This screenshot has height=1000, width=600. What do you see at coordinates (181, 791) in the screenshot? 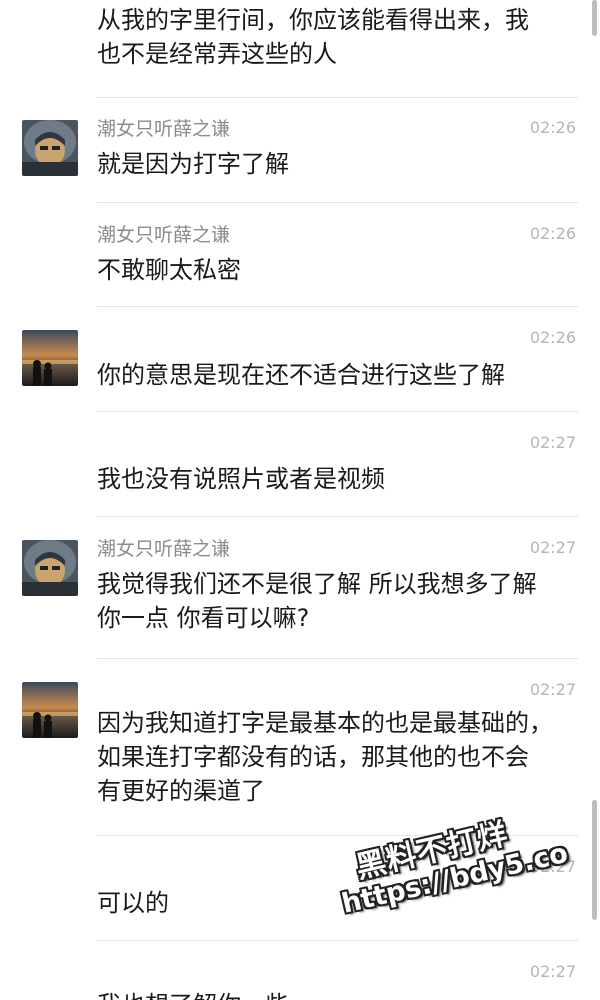
I see `message-line: 有更好的渠道了` at bounding box center [181, 791].